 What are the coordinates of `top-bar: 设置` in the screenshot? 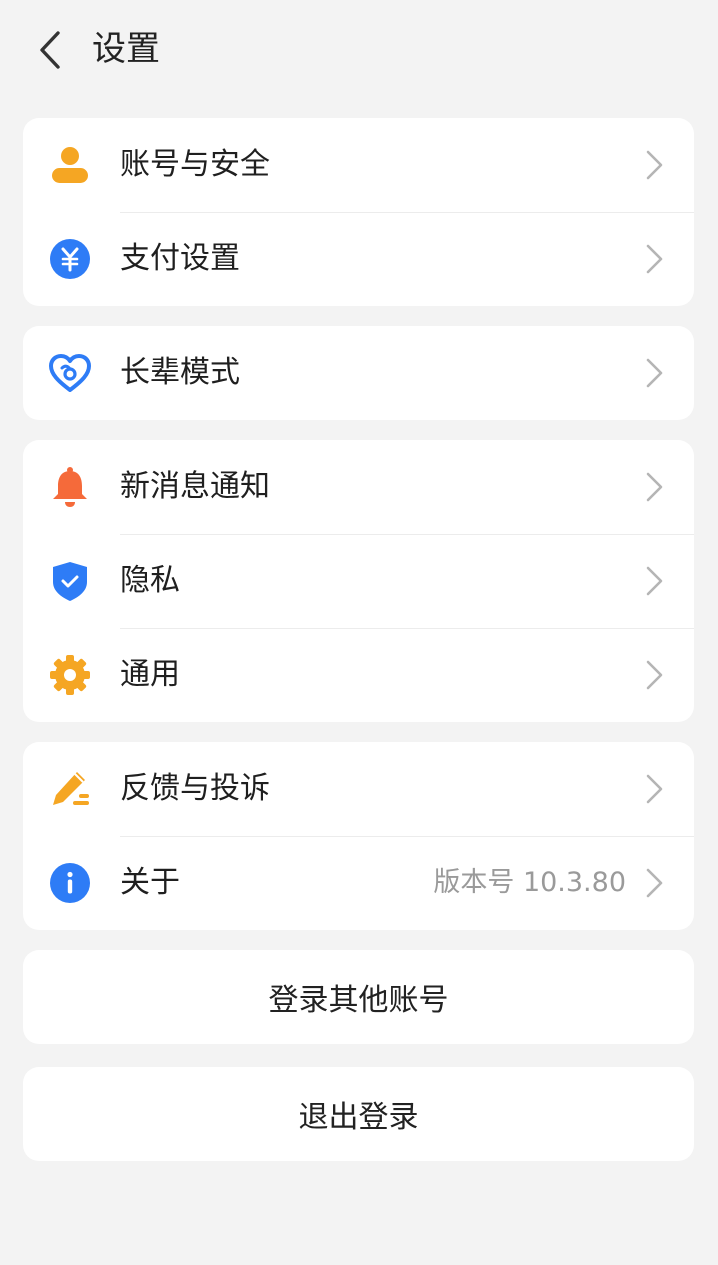 It's located at (359, 50).